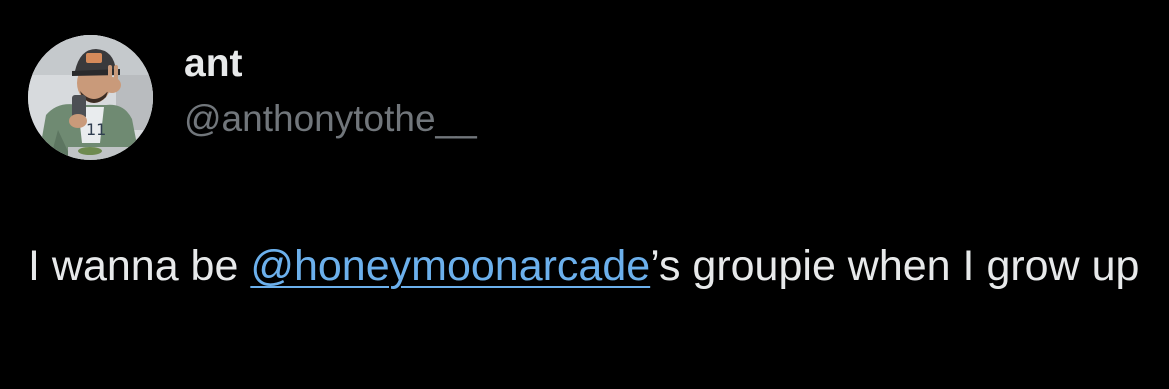 The width and height of the screenshot is (1169, 389). I want to click on tweet-text-before: I wanna be, so click(139, 266).